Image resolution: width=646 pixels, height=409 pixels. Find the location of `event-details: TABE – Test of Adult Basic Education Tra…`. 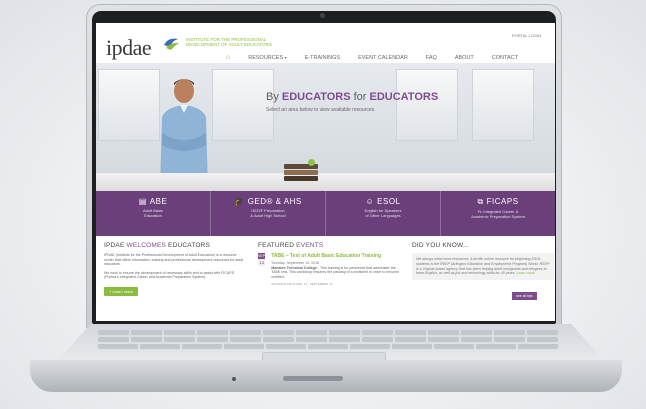

event-details: TABE – Test of Adult Basic Education Tra… is located at coordinates (335, 269).